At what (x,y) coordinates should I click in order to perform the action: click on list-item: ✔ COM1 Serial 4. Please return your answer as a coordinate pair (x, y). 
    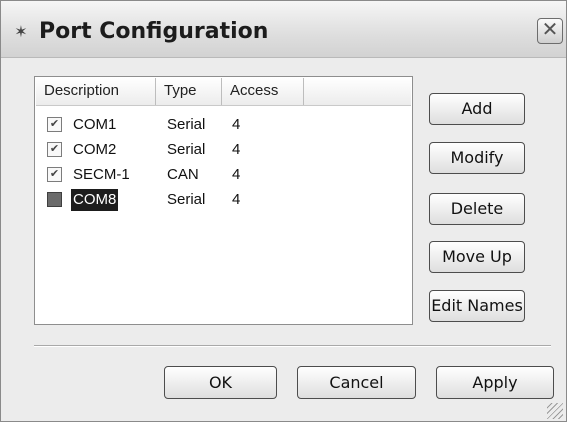
    Looking at the image, I should click on (222, 125).